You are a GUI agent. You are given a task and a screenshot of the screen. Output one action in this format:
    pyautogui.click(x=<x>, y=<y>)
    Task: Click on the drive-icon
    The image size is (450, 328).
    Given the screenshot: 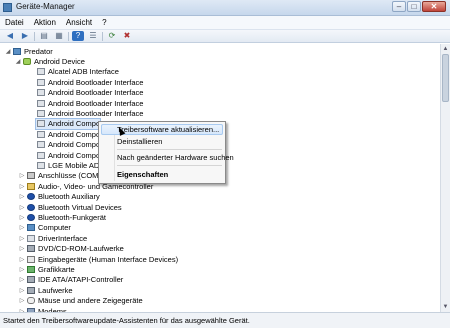 What is the action you would take?
    pyautogui.click(x=31, y=290)
    